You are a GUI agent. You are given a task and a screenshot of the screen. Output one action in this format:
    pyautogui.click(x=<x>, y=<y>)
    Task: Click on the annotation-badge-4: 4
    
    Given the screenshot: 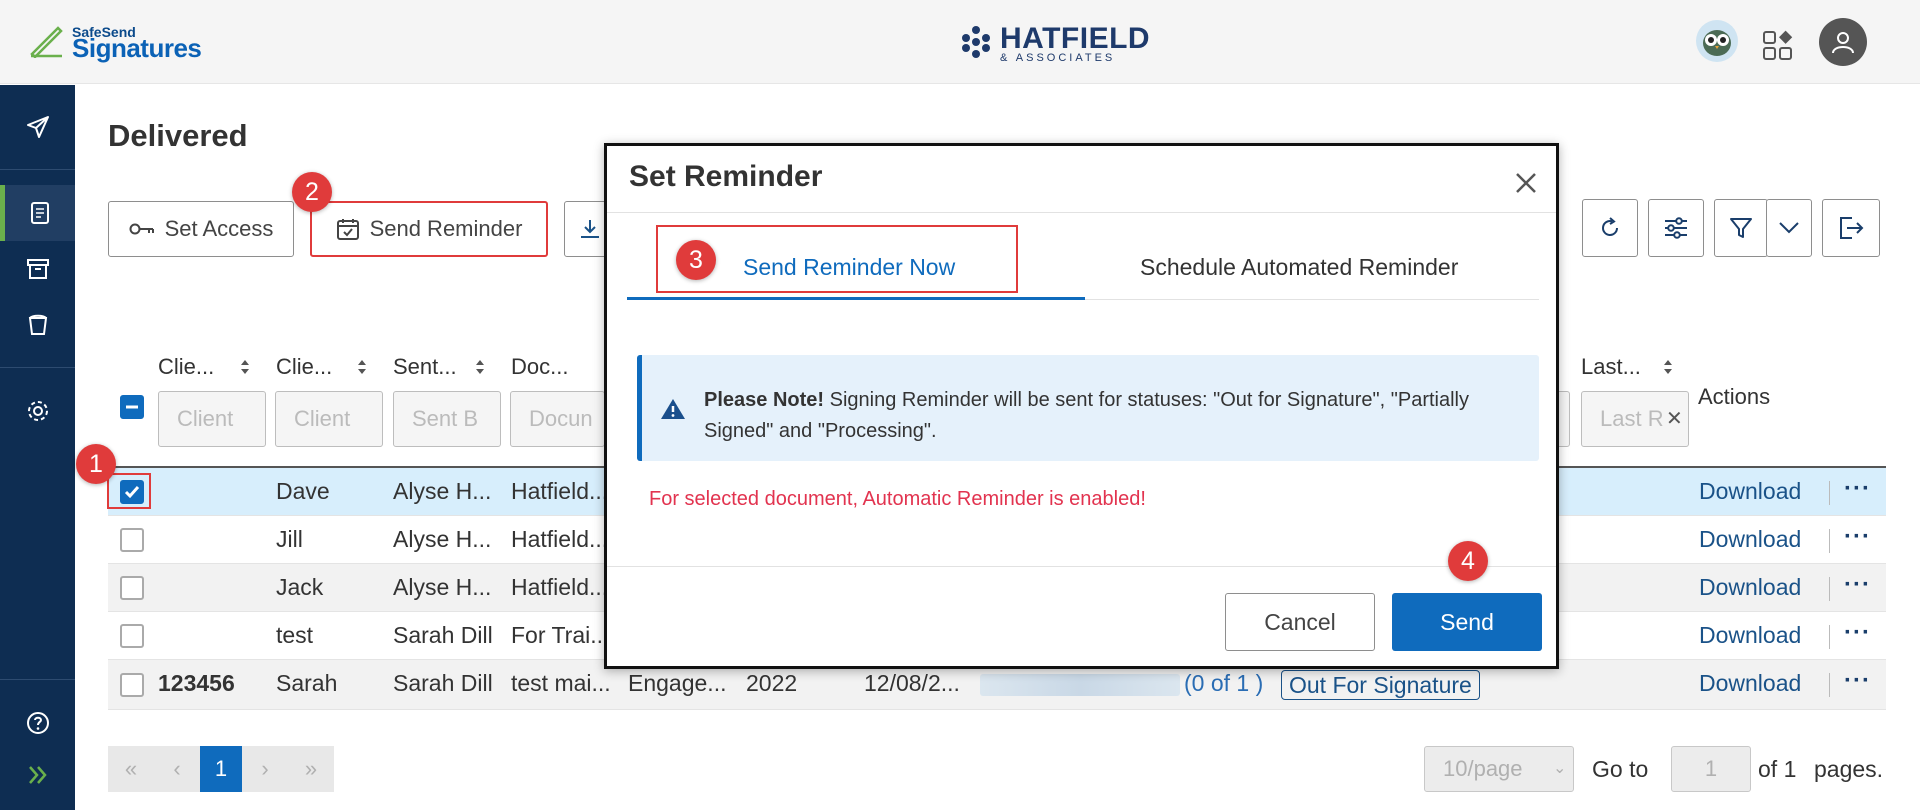 What is the action you would take?
    pyautogui.click(x=1468, y=561)
    